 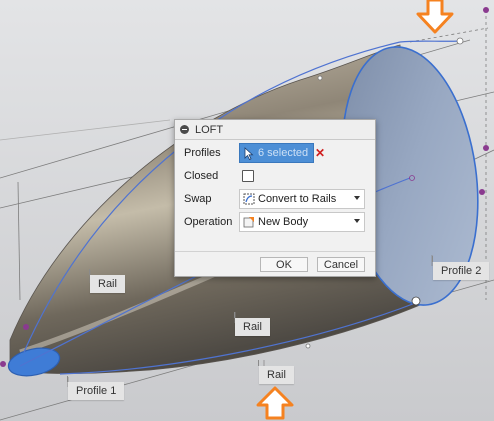 I want to click on profiles-row: Profiles 6 selected ✕, so click(x=275, y=153).